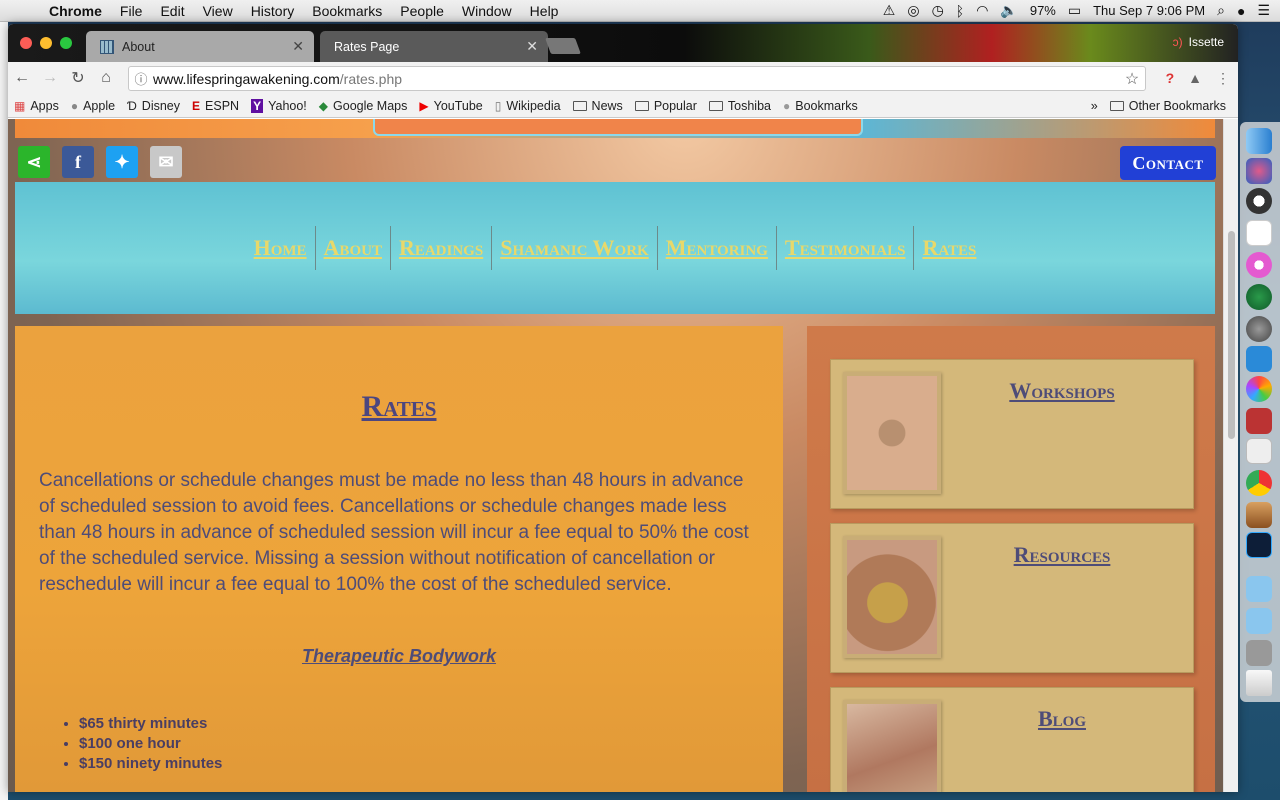  What do you see at coordinates (1062, 555) in the screenshot?
I see `sidebar-card-title: Resources` at bounding box center [1062, 555].